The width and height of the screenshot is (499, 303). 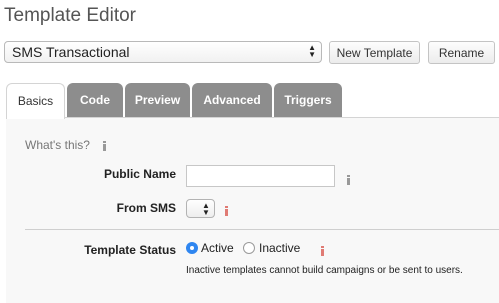 What do you see at coordinates (217, 248) in the screenshot?
I see `radio-active-label: Active` at bounding box center [217, 248].